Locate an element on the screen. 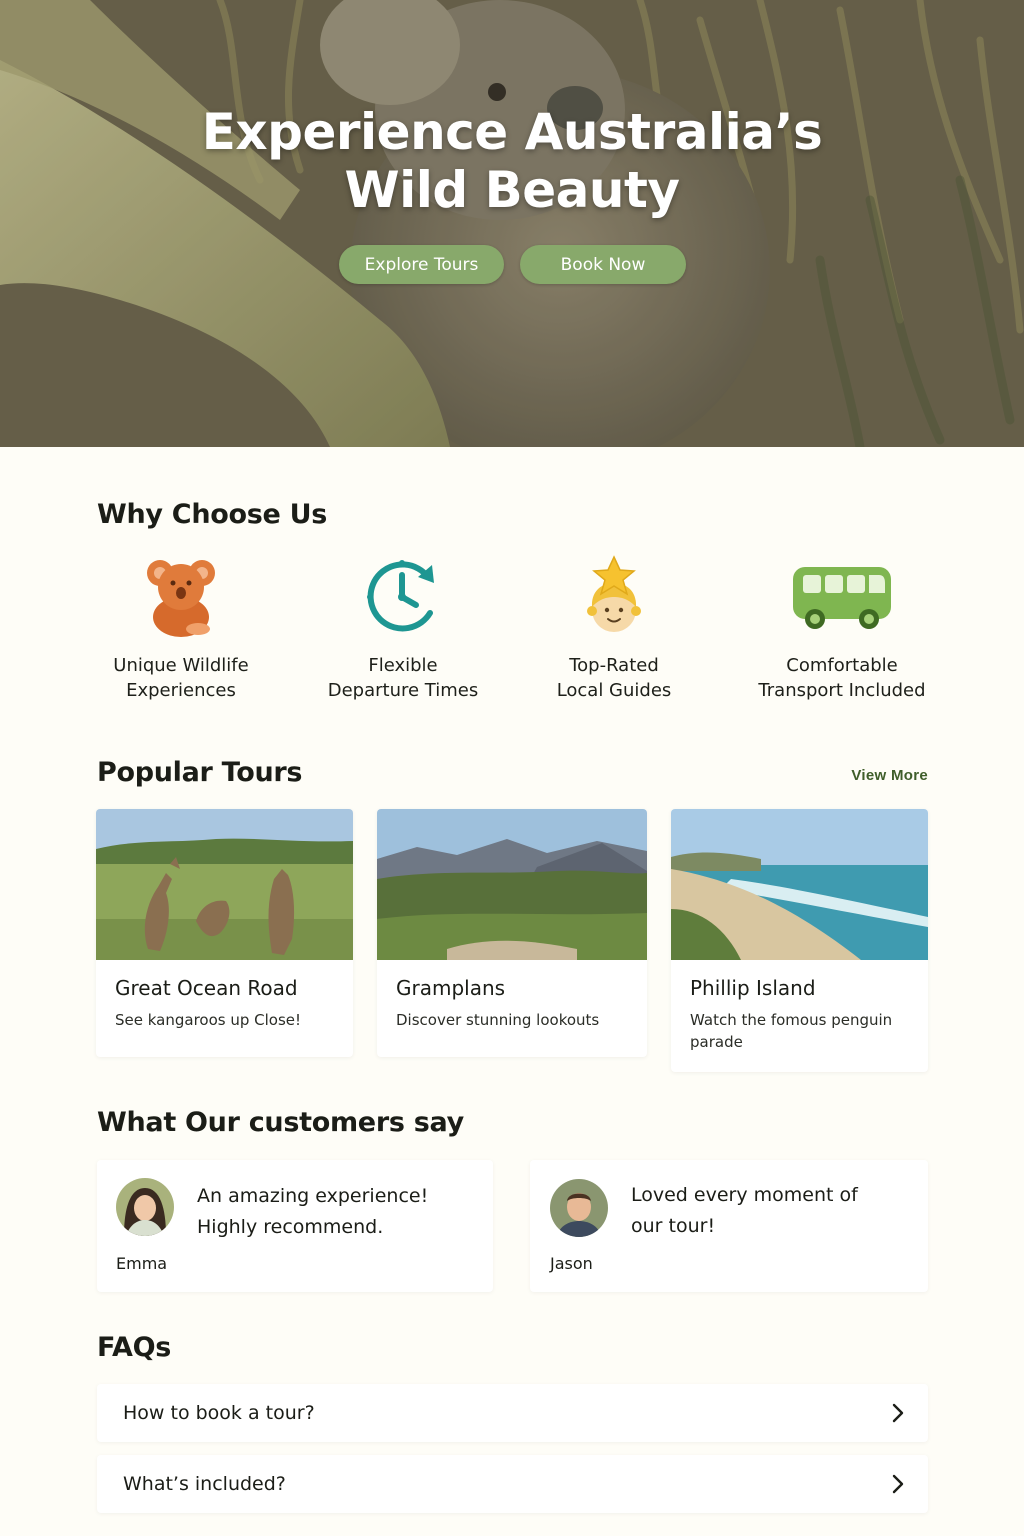 The width and height of the screenshot is (1024, 1536). clock-icon is located at coordinates (400, 596).